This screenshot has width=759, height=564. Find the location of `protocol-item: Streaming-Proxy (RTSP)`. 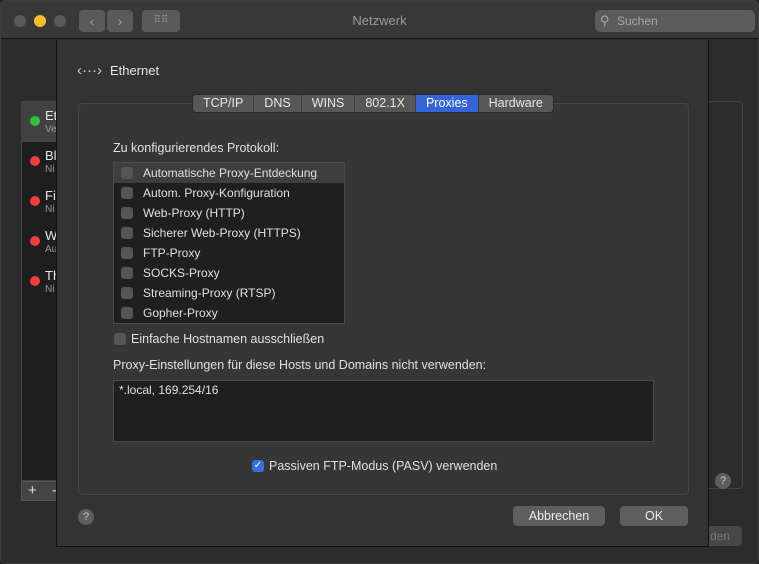

protocol-item: Streaming-Proxy (RTSP) is located at coordinates (229, 293).